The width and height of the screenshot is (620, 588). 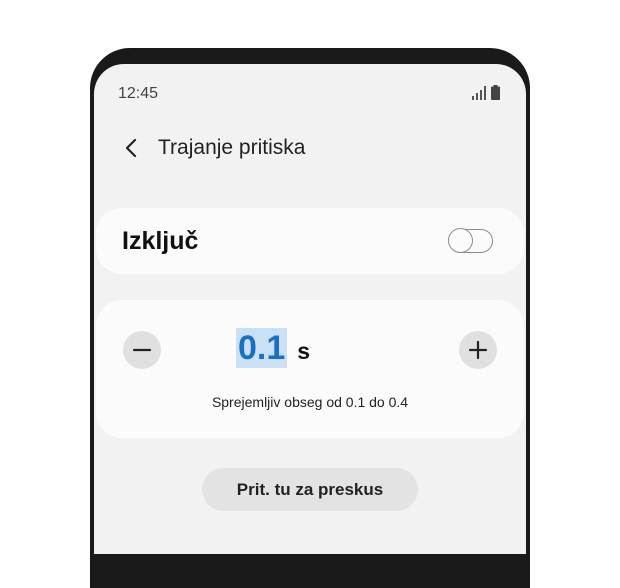 I want to click on status-icons, so click(x=486, y=92).